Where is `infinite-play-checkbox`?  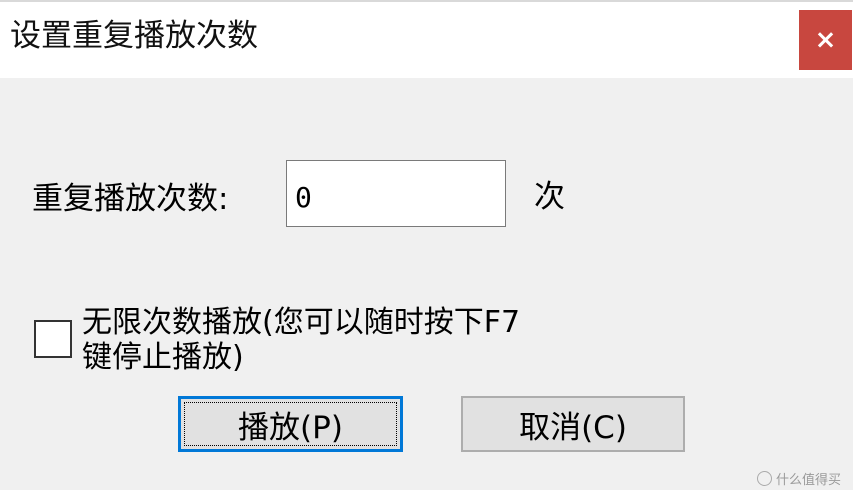 infinite-play-checkbox is located at coordinates (53, 339).